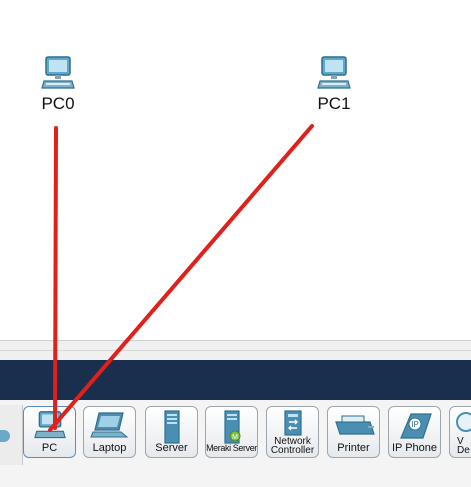  I want to click on palette-item-ip-phone: IP IP Phone, so click(414, 432).